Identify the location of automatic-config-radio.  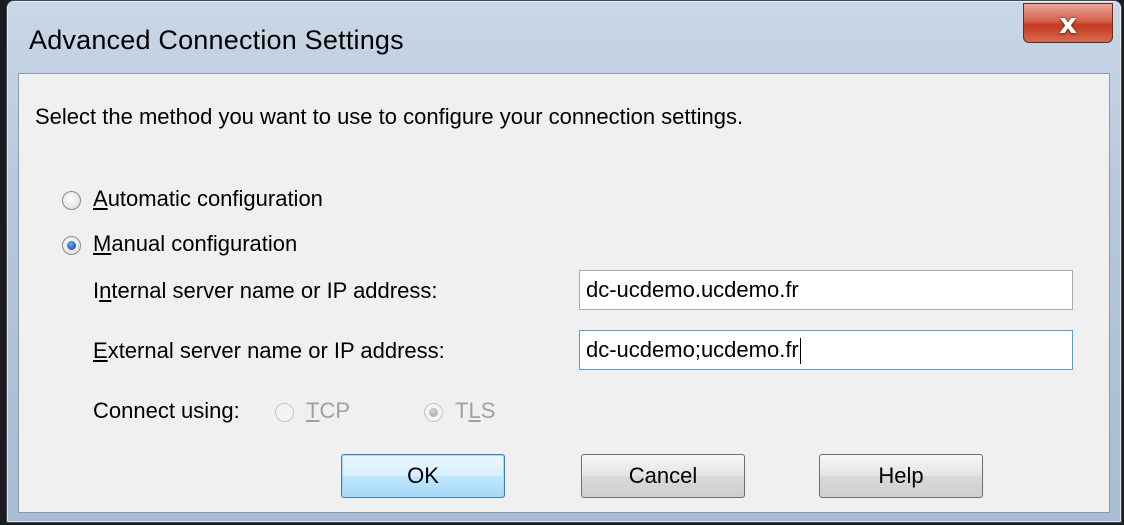
(71, 200).